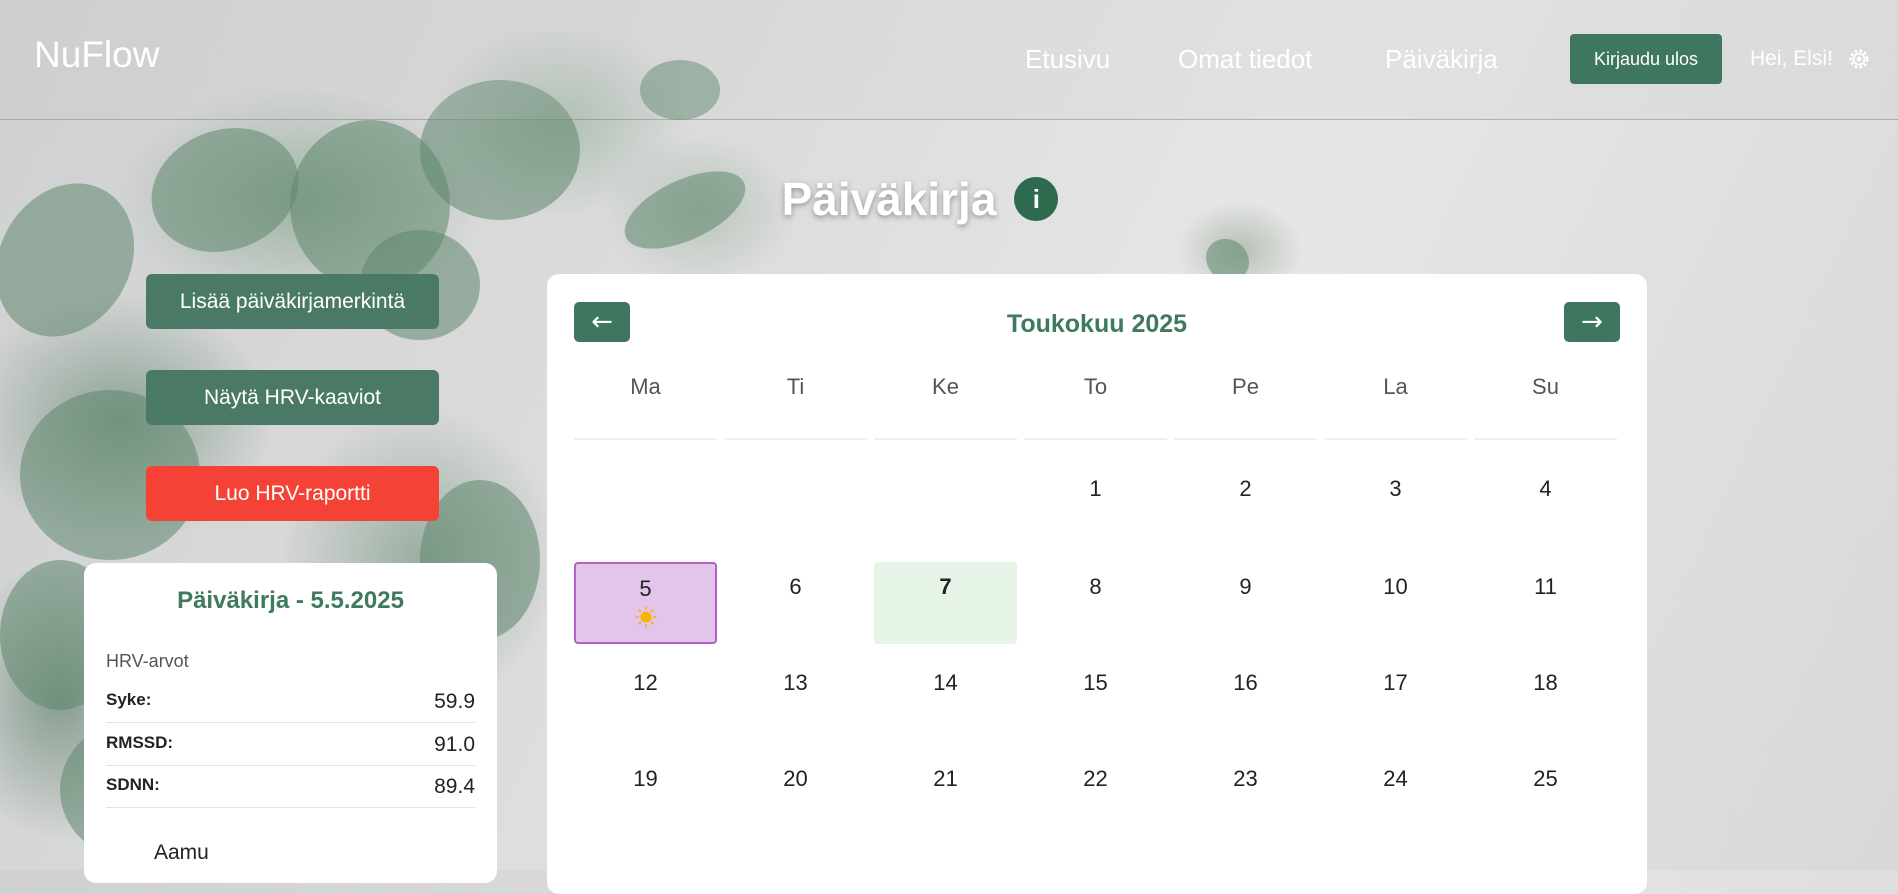 The image size is (1898, 894). I want to click on calendar-day: 24, so click(1395, 795).